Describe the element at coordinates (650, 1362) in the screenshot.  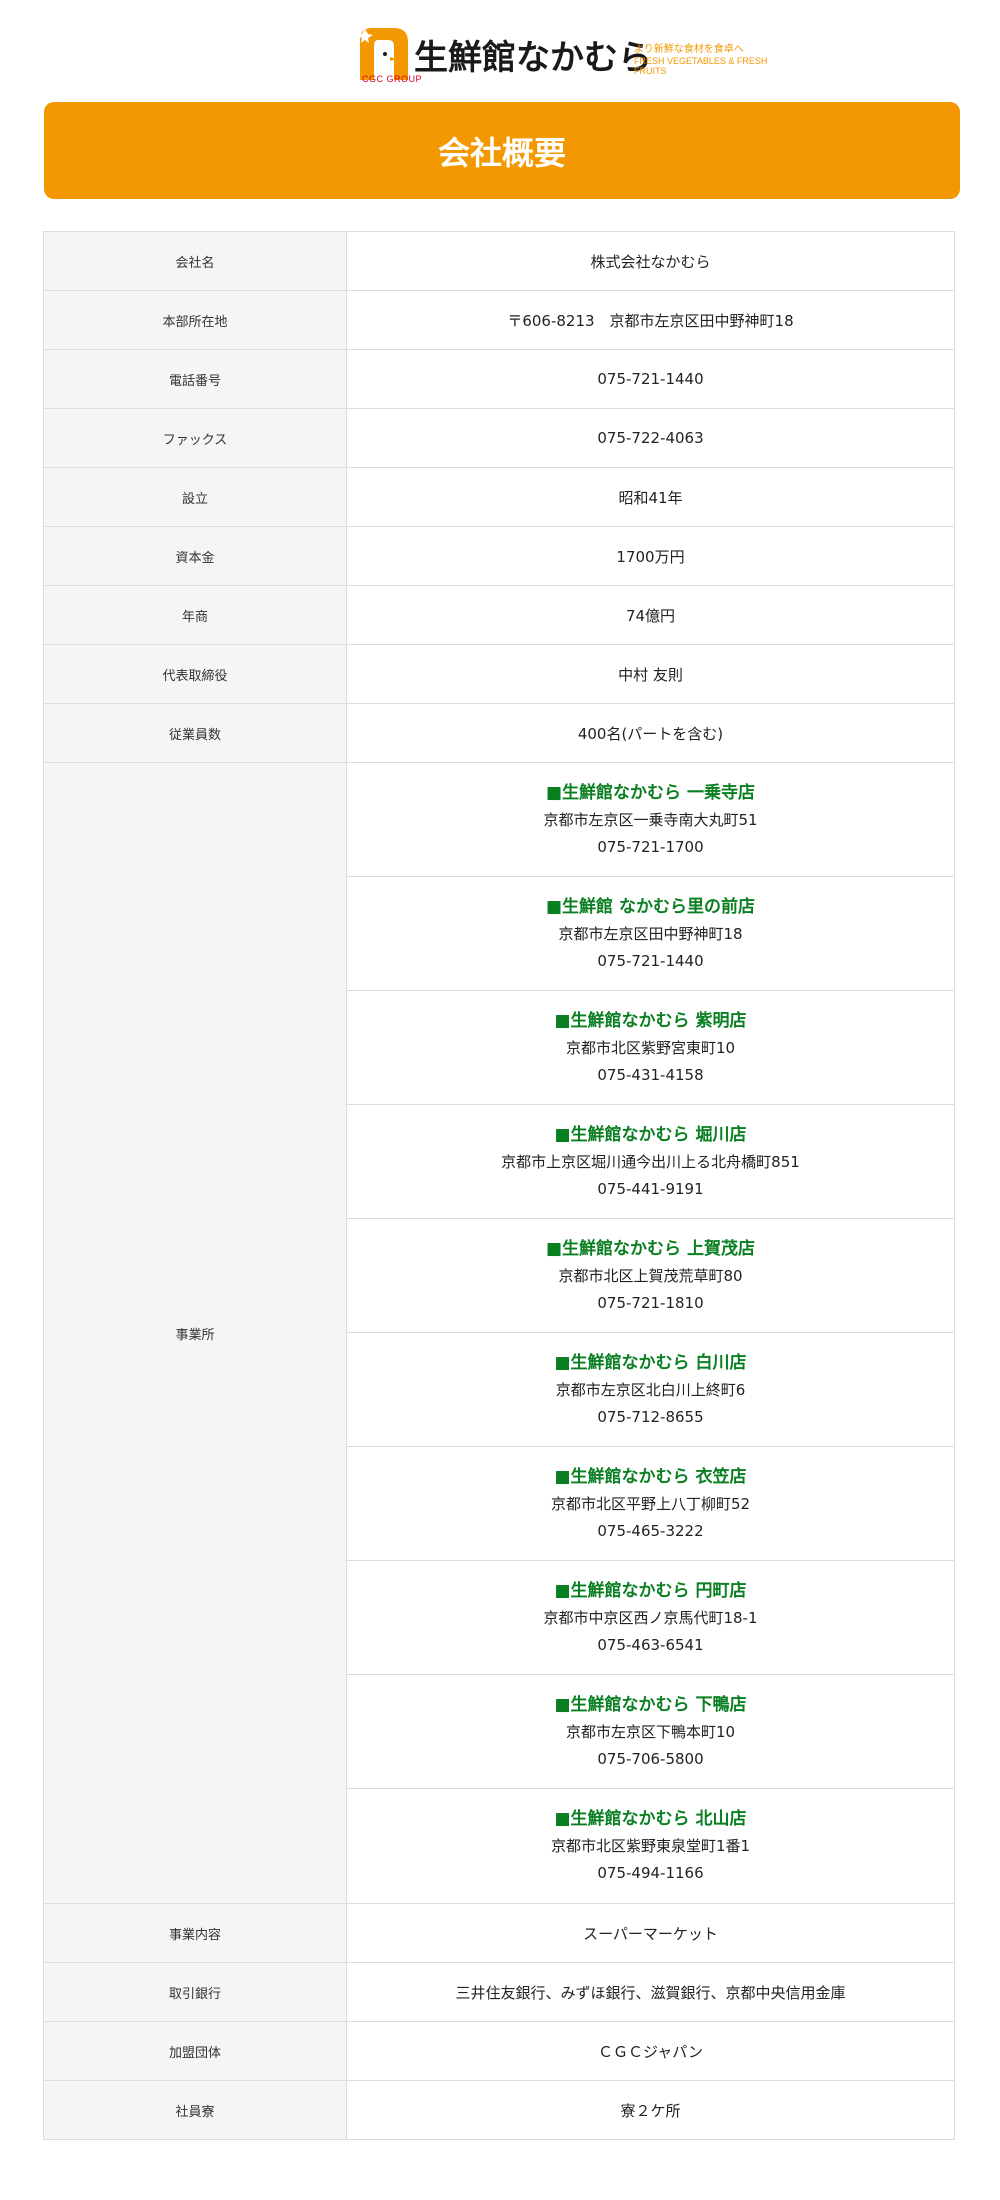
I see `store-name: ■生鮮館なかむら 白川店` at that location.